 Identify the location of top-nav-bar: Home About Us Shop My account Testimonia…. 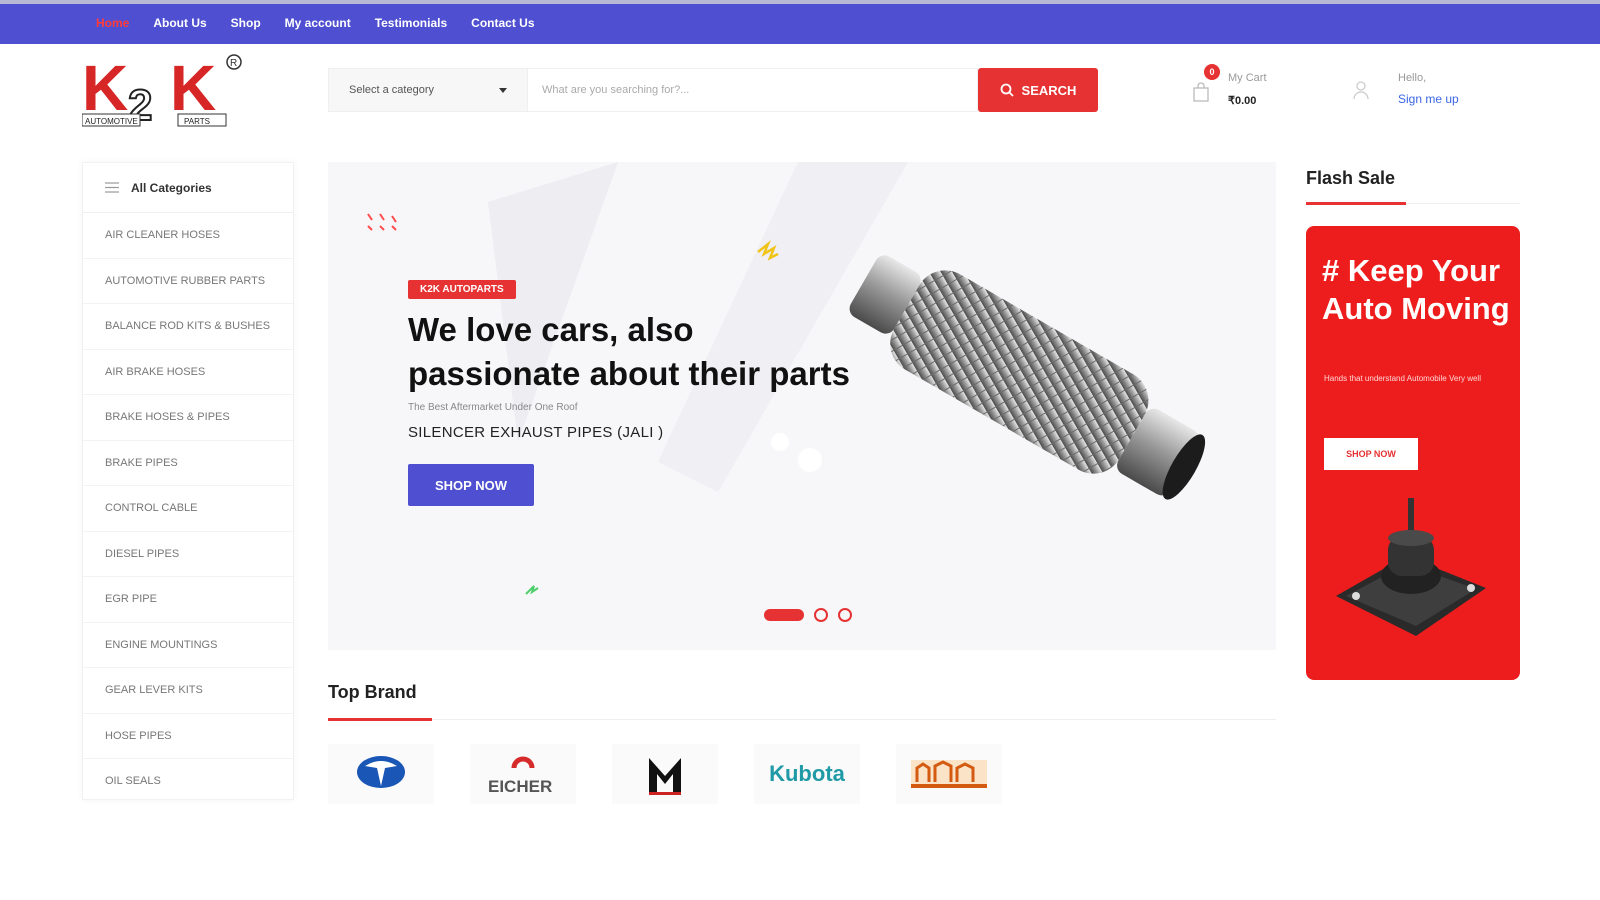
(800, 22).